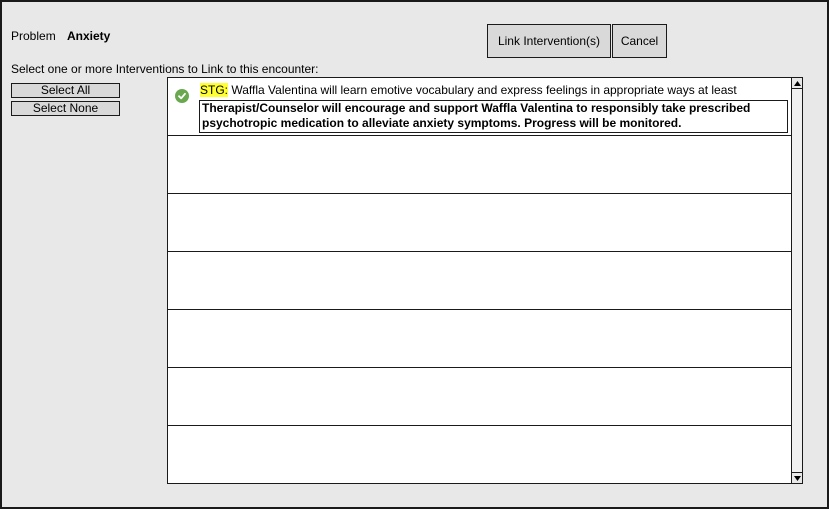  I want to click on link-interventions-button: Link Intervention(s), so click(549, 41).